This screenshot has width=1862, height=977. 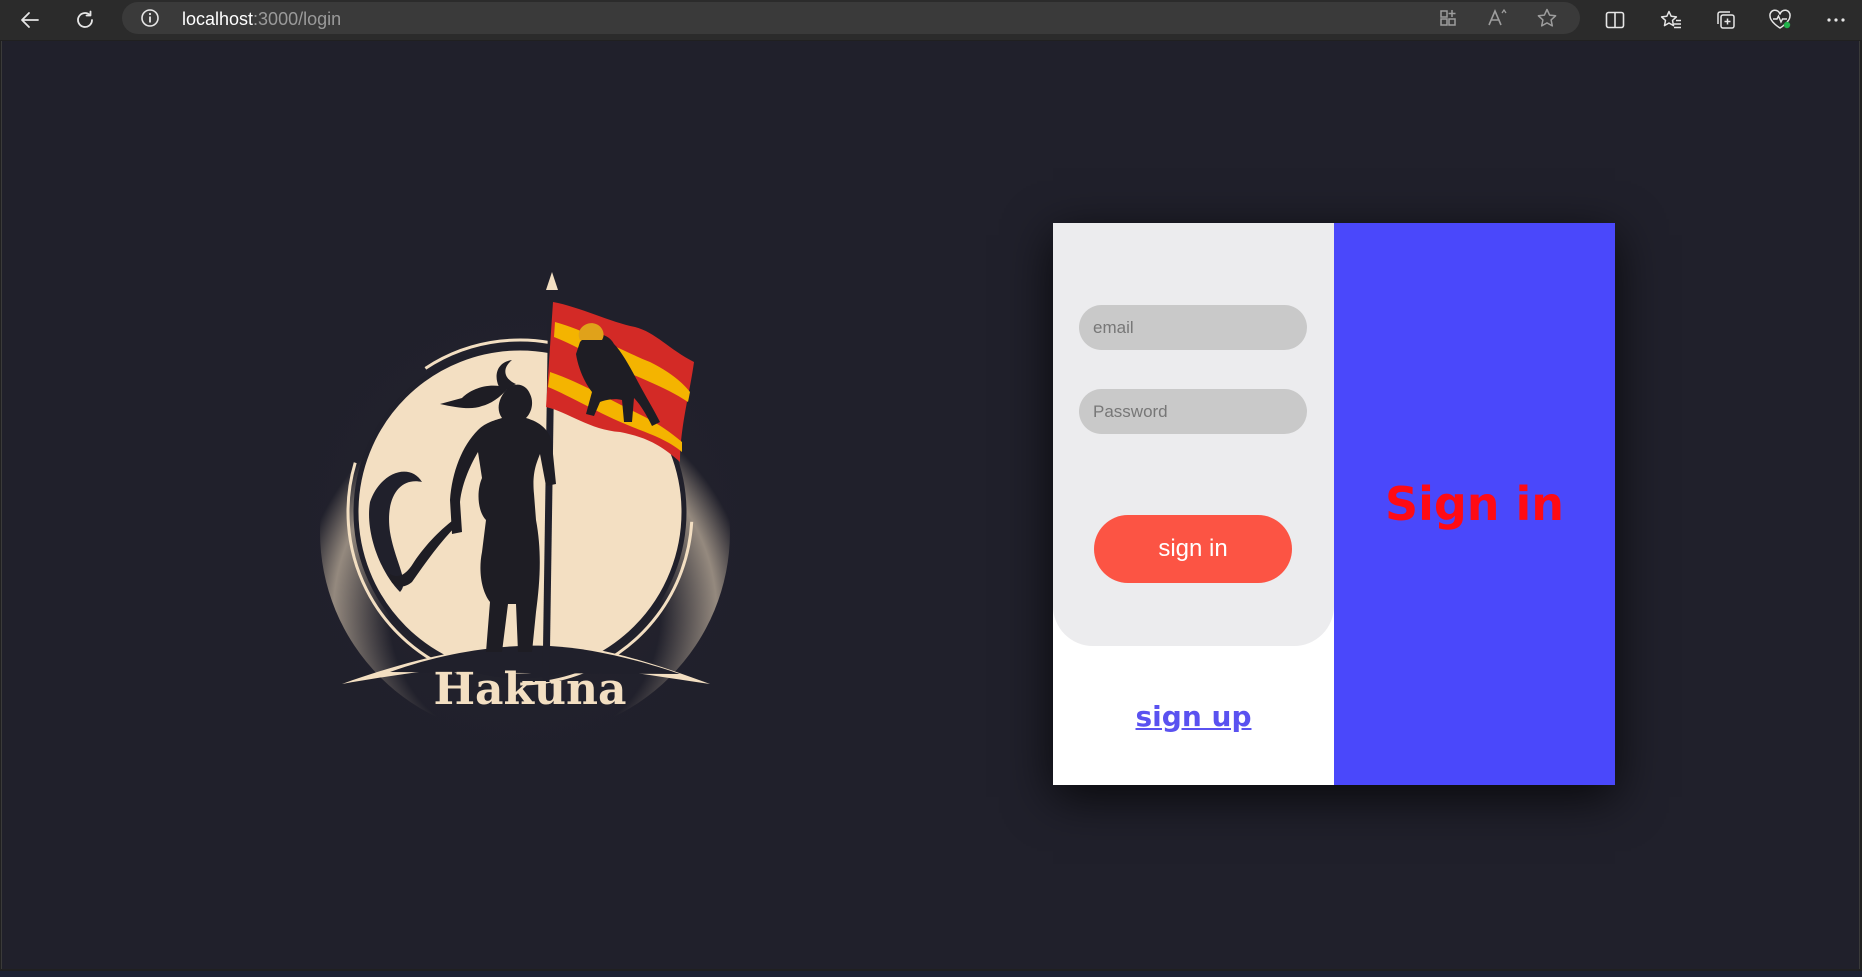 I want to click on signin-form-section: sign in sign up, so click(x=1193, y=504).